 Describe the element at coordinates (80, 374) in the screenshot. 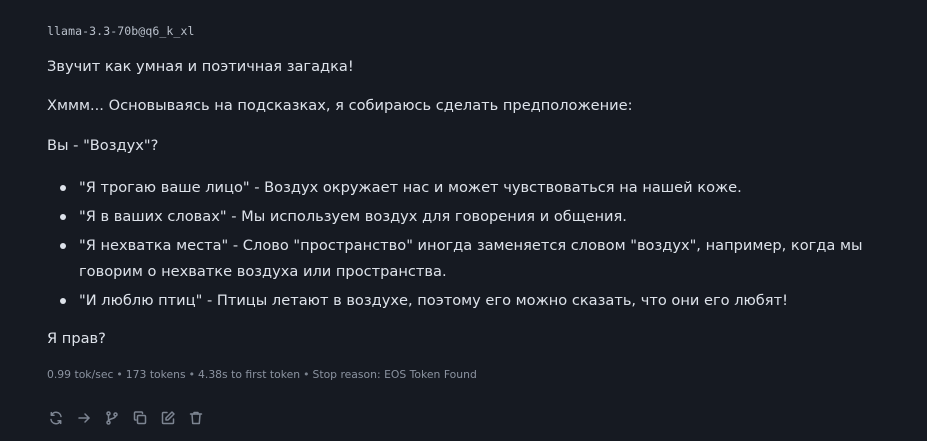

I see `stat-speed: 0.99 tok/sec` at that location.